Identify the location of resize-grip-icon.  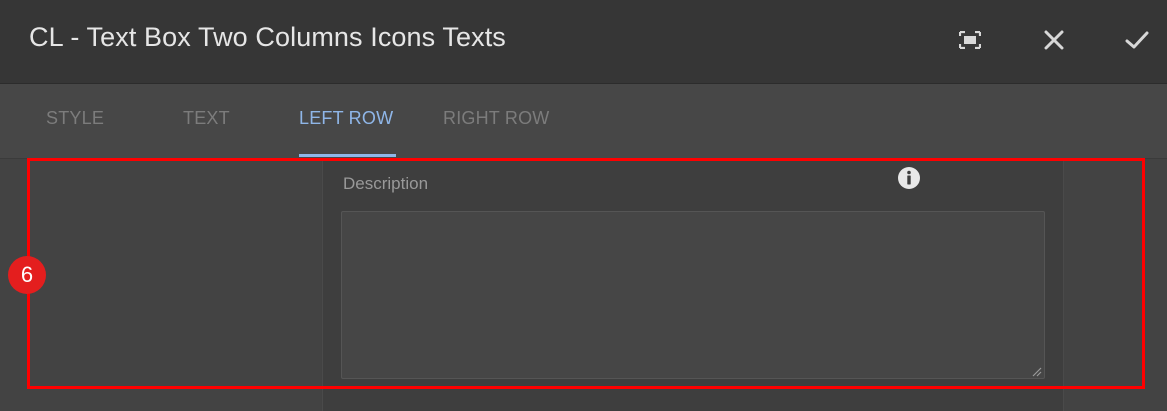
(1036, 370).